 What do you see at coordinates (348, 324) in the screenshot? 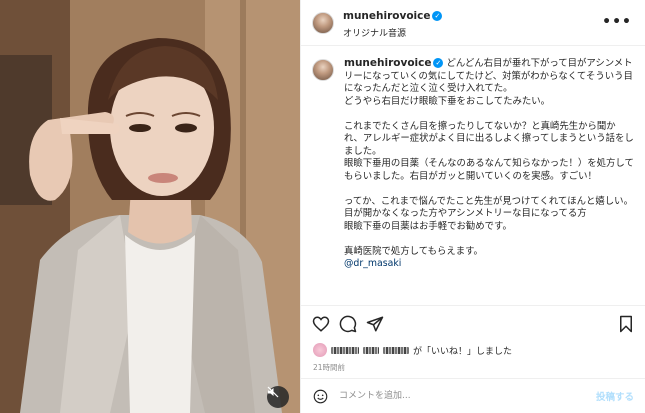
I see `comment-icon` at bounding box center [348, 324].